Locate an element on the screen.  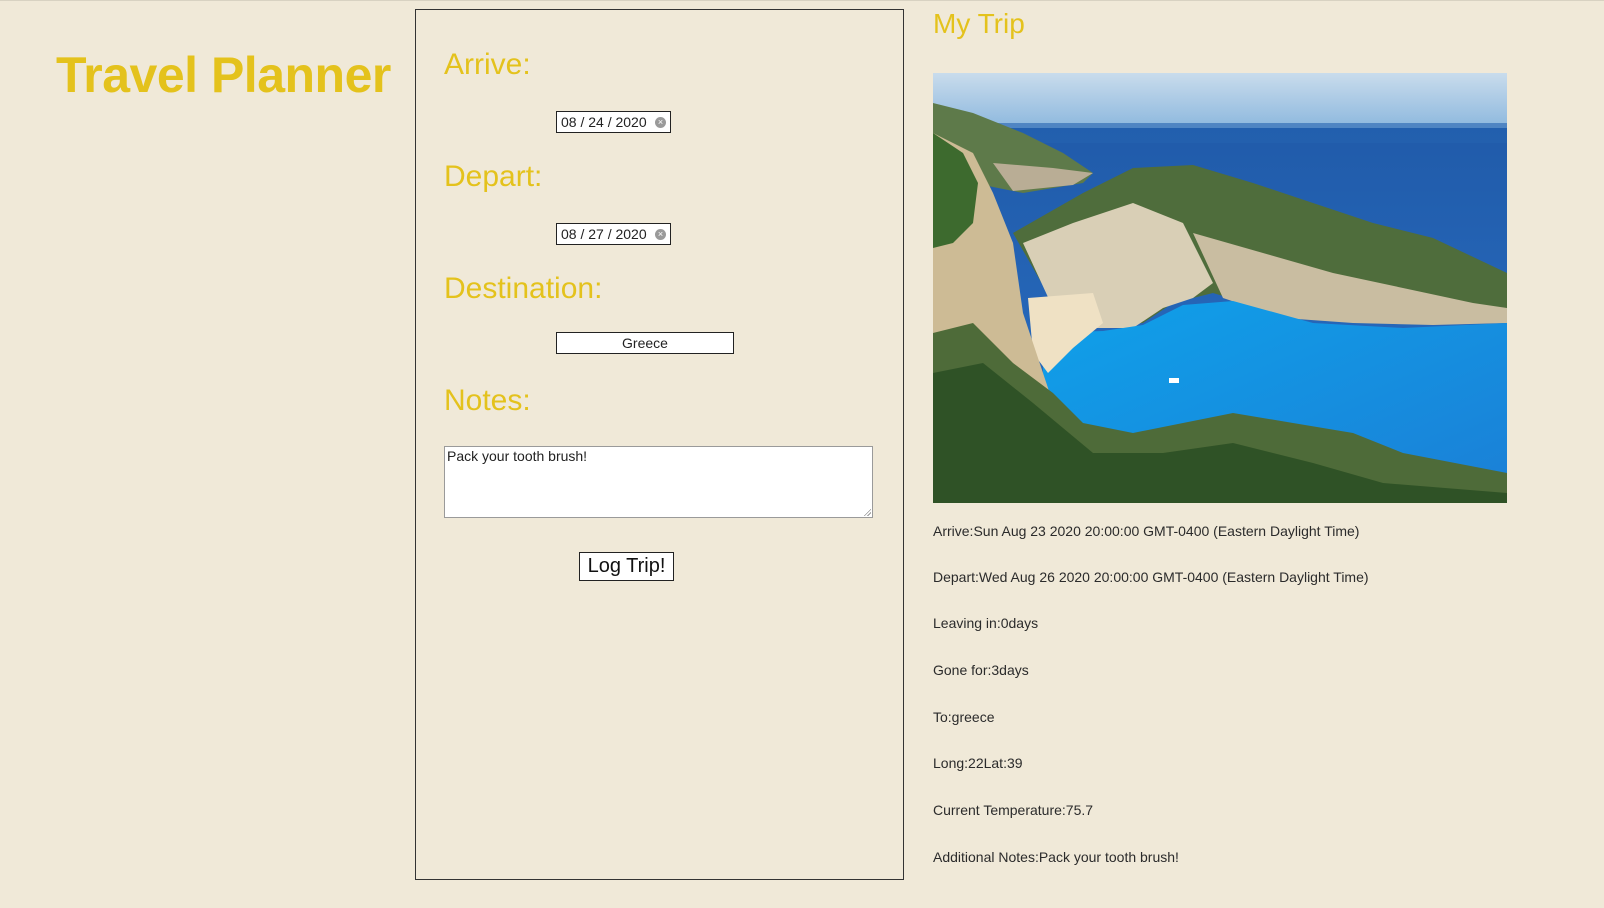
trip-notes: Additional Notes:Pack your tooth brush! is located at coordinates (1056, 857).